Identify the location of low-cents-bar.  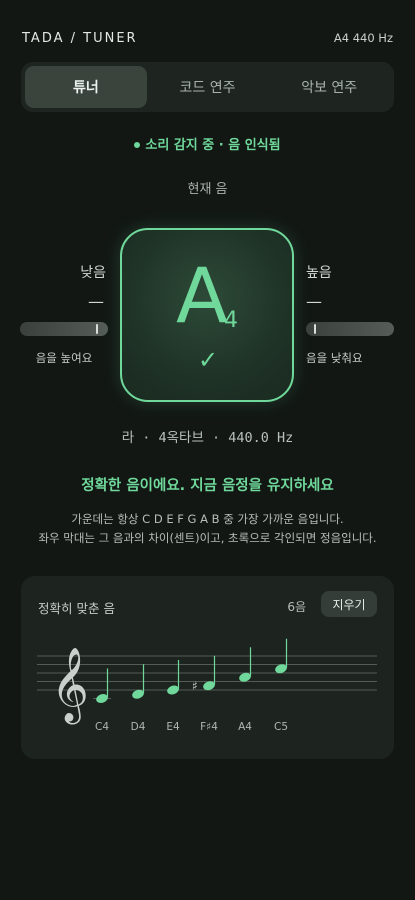
(64, 329).